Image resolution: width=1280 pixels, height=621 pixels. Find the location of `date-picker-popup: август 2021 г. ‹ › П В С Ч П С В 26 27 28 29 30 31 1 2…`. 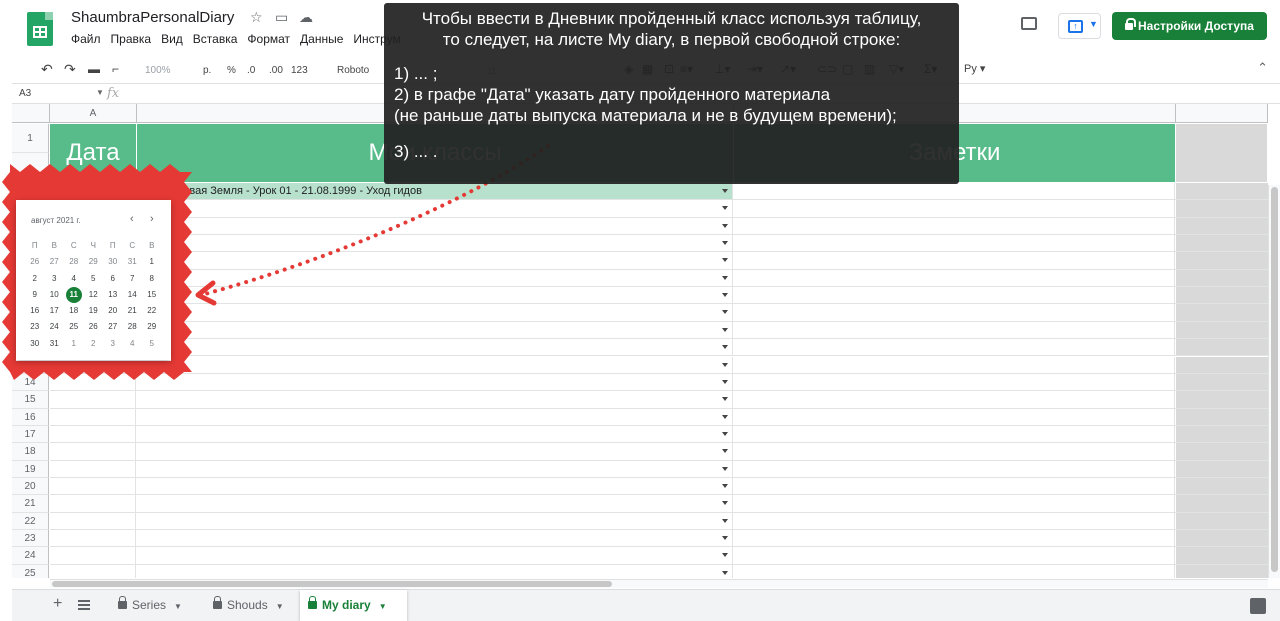

date-picker-popup: август 2021 г. ‹ › П В С Ч П С В 26 27 28 29 30 31 1 2… is located at coordinates (93, 280).